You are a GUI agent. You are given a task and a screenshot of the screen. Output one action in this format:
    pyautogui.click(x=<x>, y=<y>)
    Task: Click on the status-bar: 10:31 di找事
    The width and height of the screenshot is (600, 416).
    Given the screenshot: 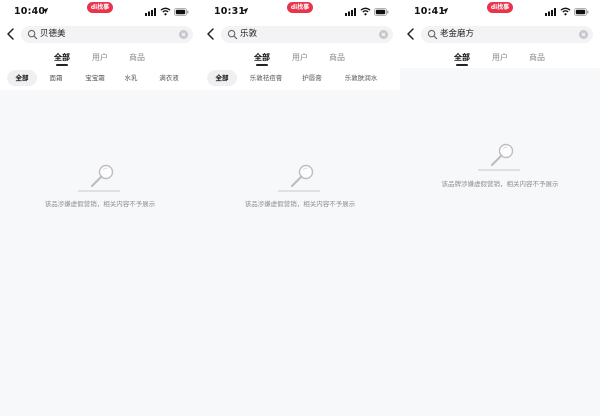 What is the action you would take?
    pyautogui.click(x=300, y=12)
    